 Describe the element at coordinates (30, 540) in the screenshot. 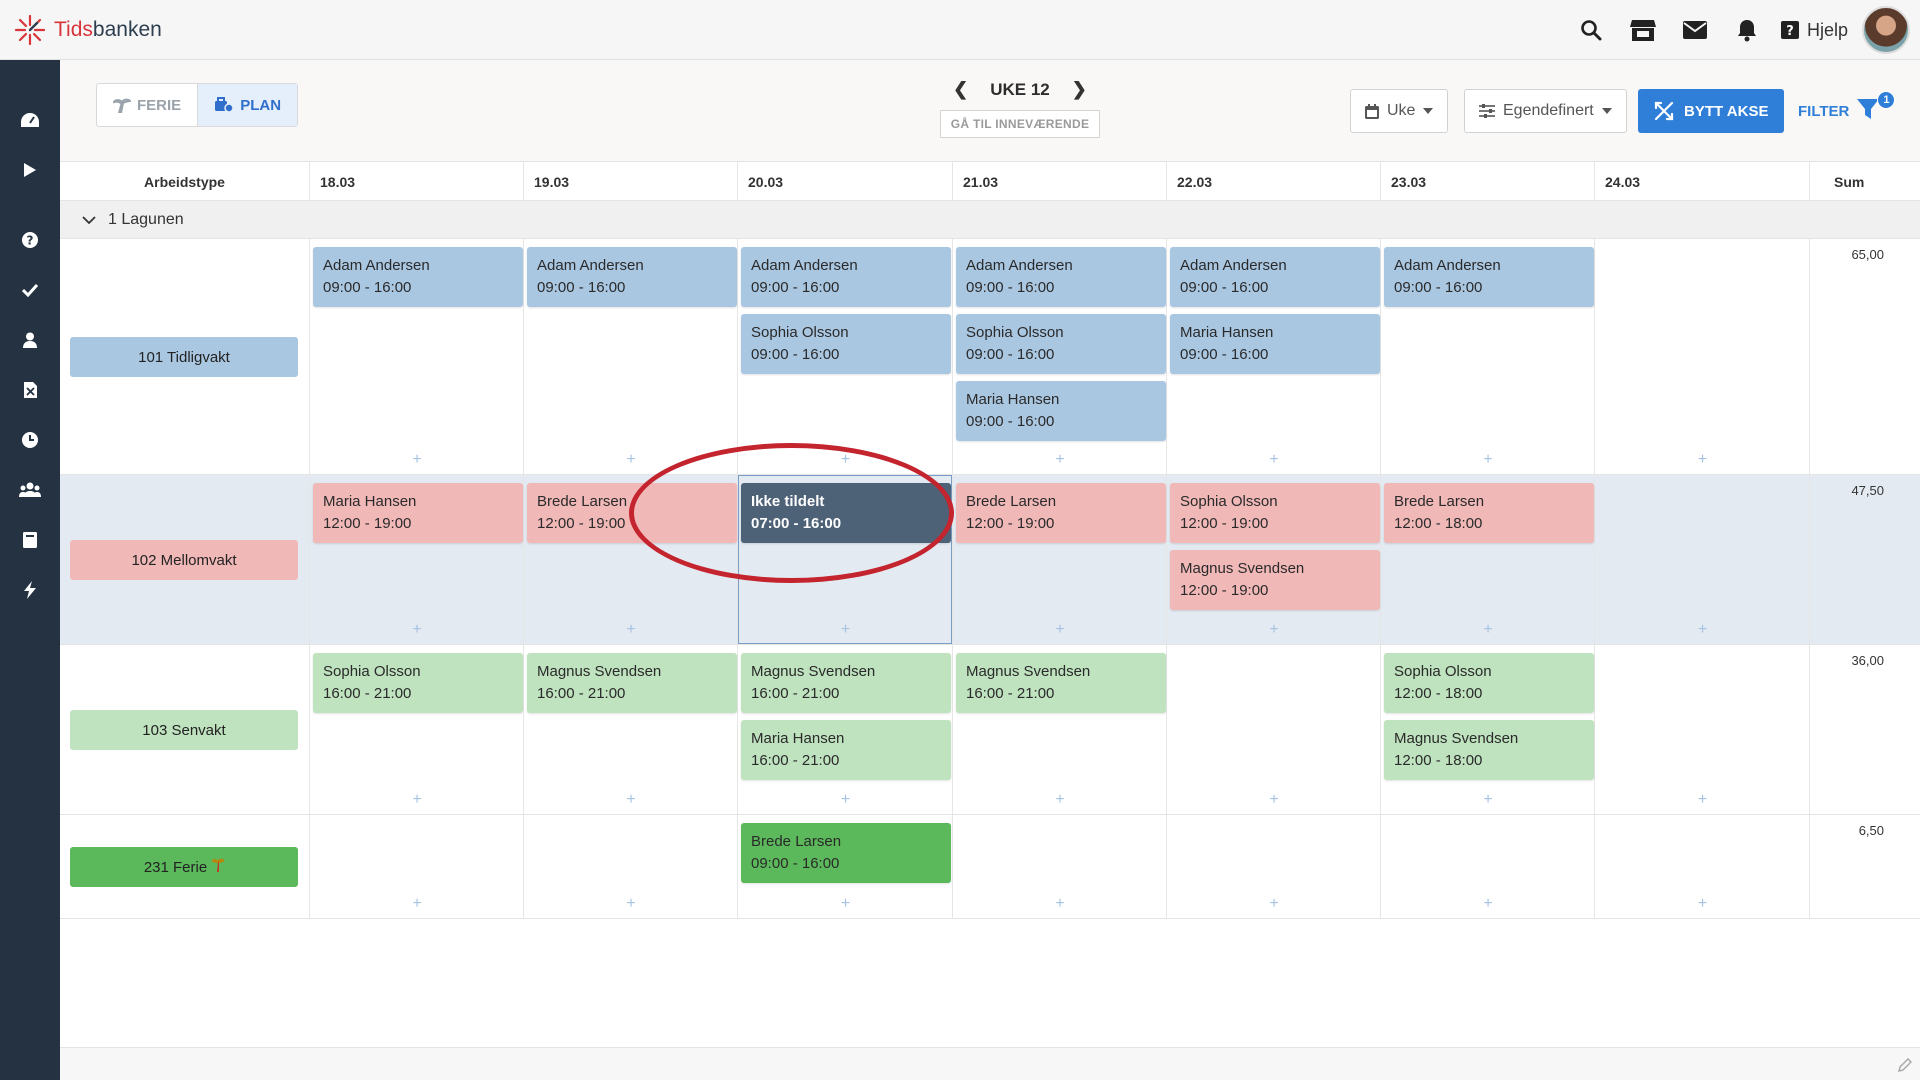

I see `book-icon` at that location.